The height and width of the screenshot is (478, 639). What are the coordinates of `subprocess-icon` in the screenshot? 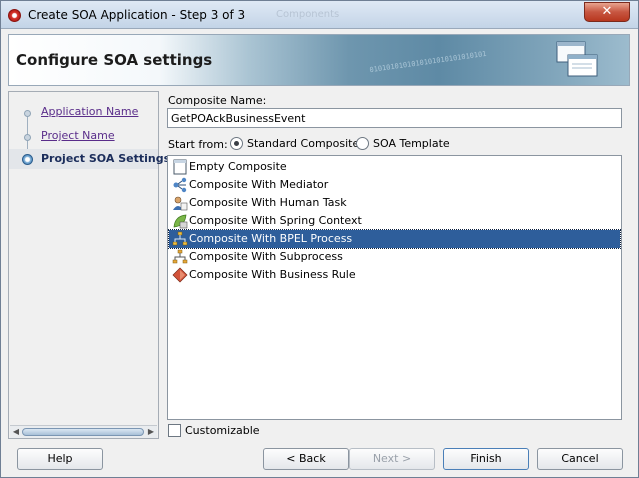 It's located at (180, 256).